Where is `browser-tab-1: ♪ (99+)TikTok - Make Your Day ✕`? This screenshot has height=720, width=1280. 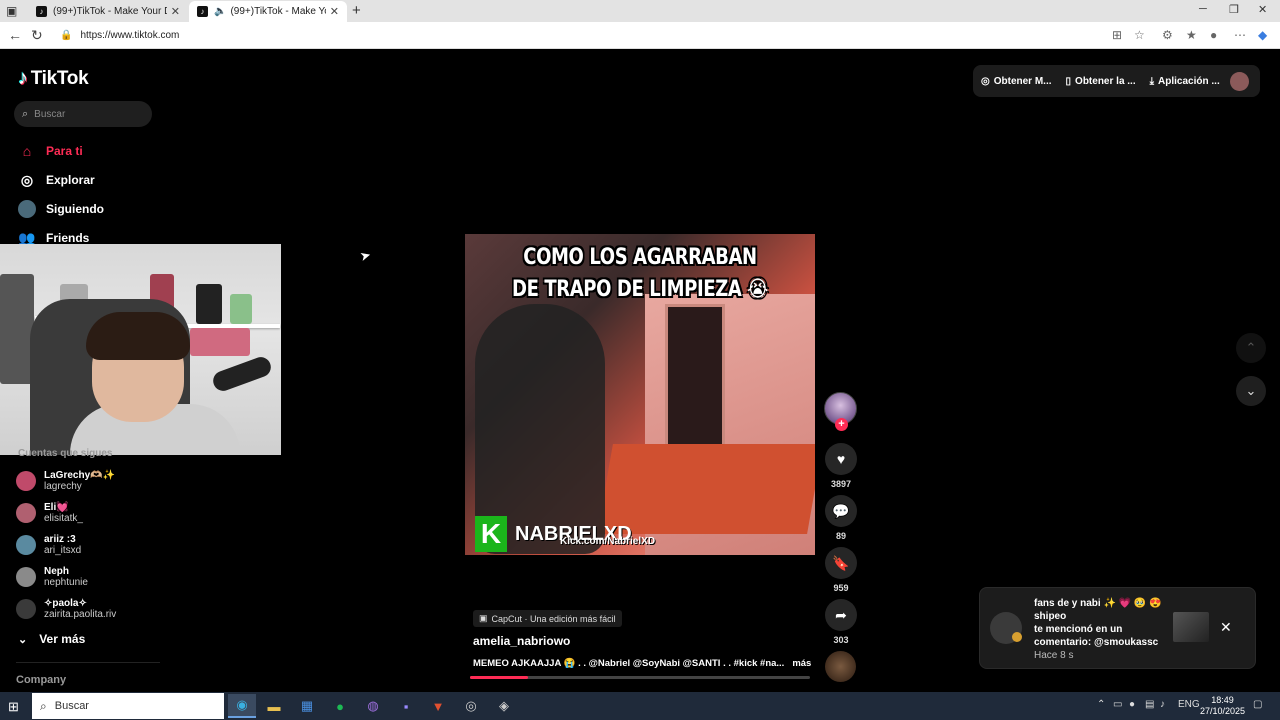
browser-tab-1: ♪ (99+)TikTok - Make Your Day ✕ is located at coordinates (108, 11).